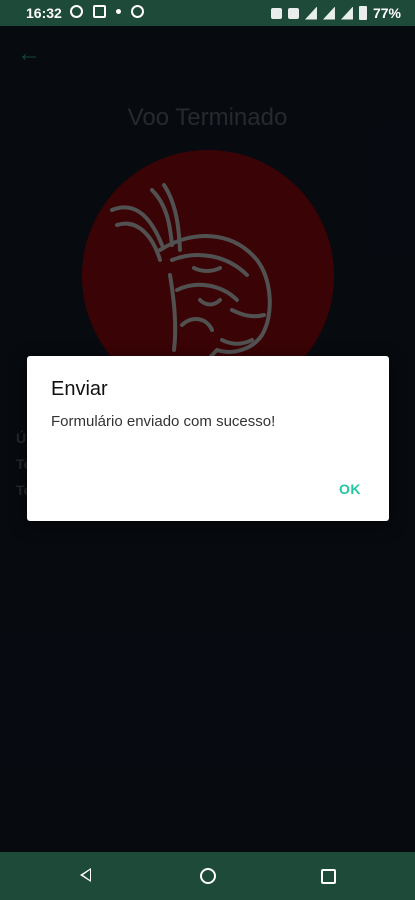 The width and height of the screenshot is (415, 900). I want to click on dot-icon, so click(118, 11).